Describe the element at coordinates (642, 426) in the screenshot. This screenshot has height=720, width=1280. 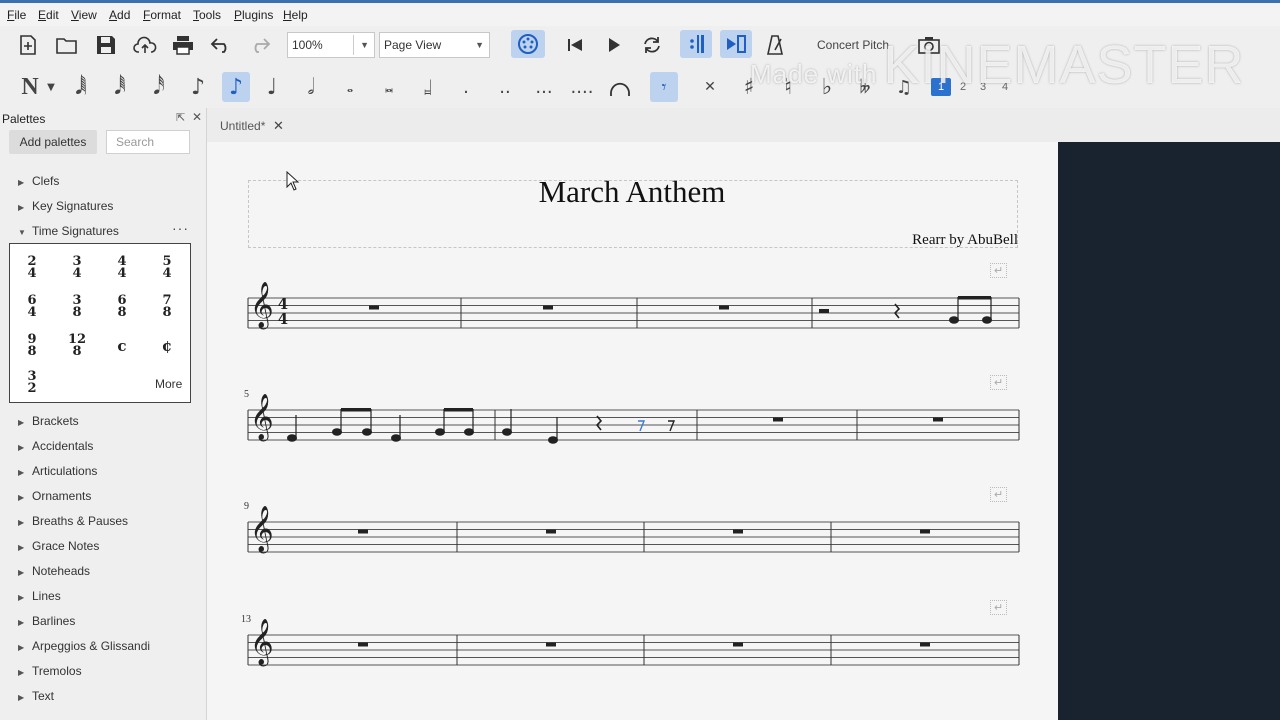
I see `selected-rest` at that location.